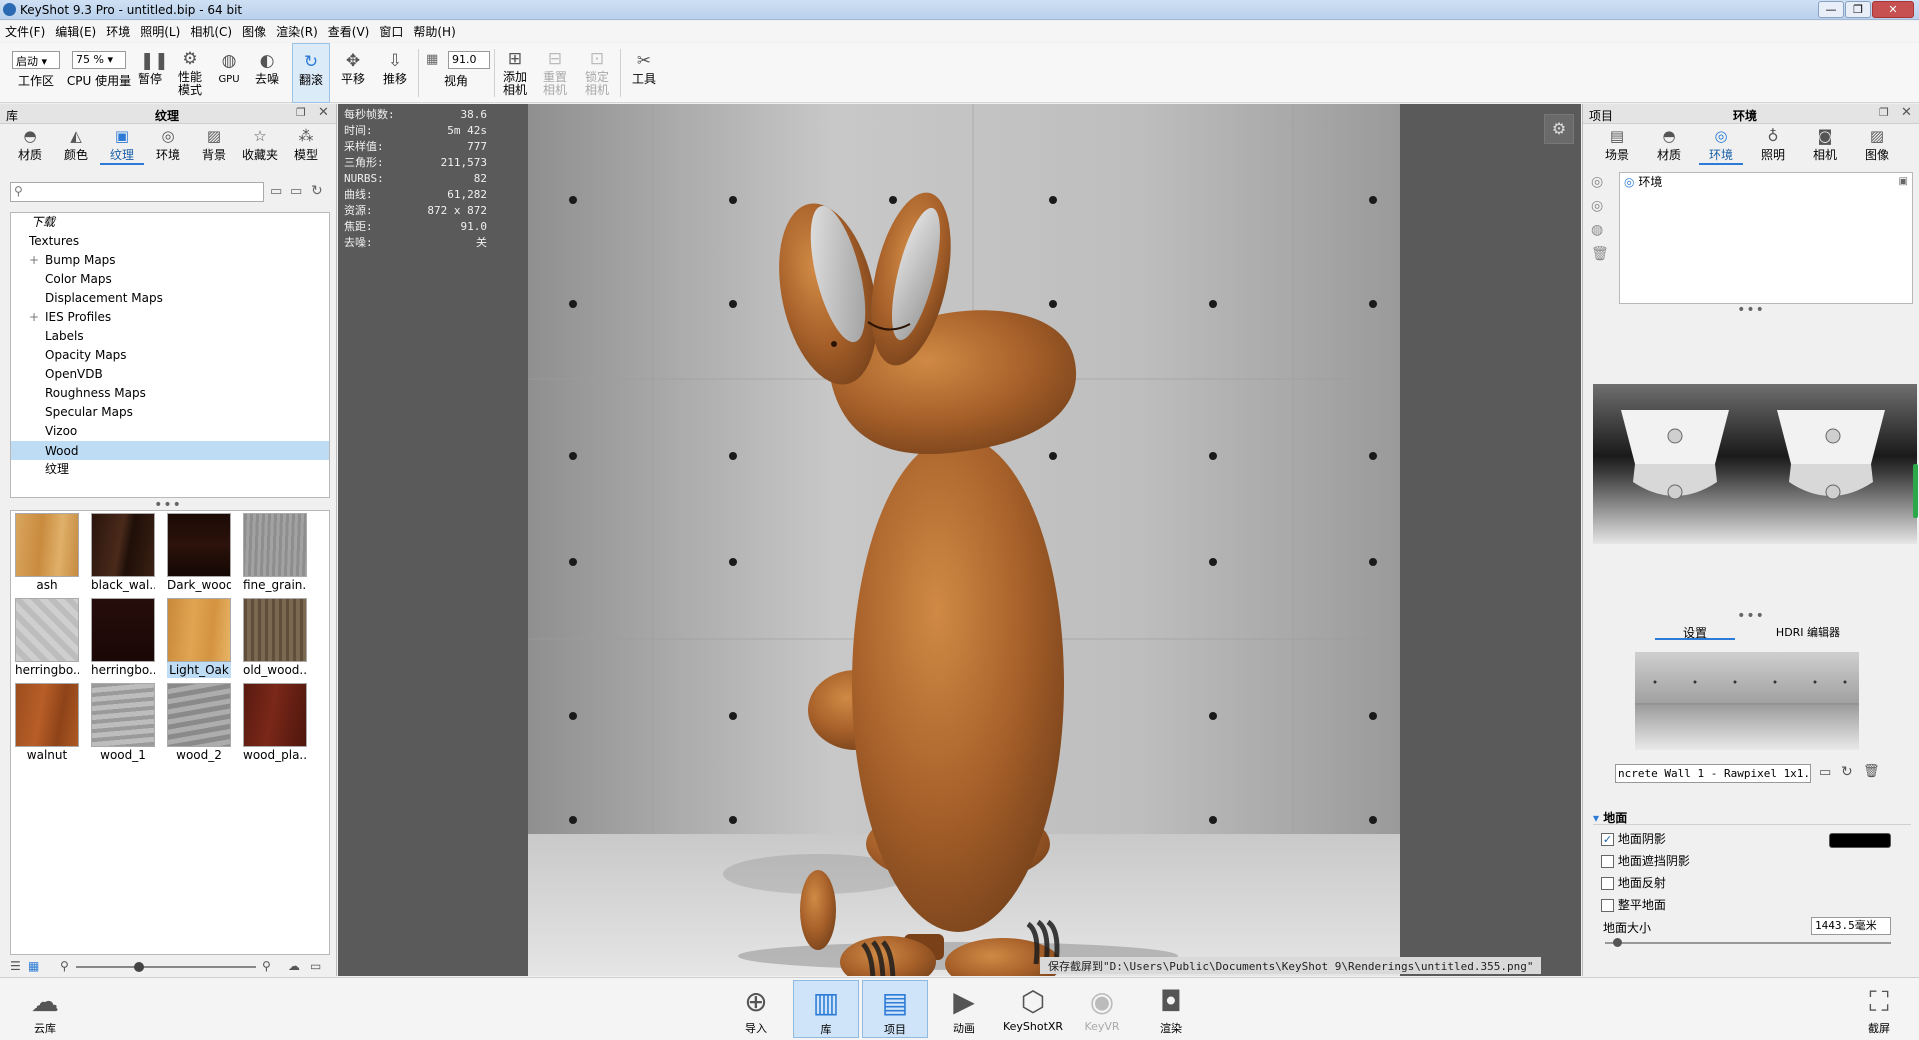  What do you see at coordinates (170, 393) in the screenshot?
I see `tree-item-roughness-maps: Roughness Maps` at bounding box center [170, 393].